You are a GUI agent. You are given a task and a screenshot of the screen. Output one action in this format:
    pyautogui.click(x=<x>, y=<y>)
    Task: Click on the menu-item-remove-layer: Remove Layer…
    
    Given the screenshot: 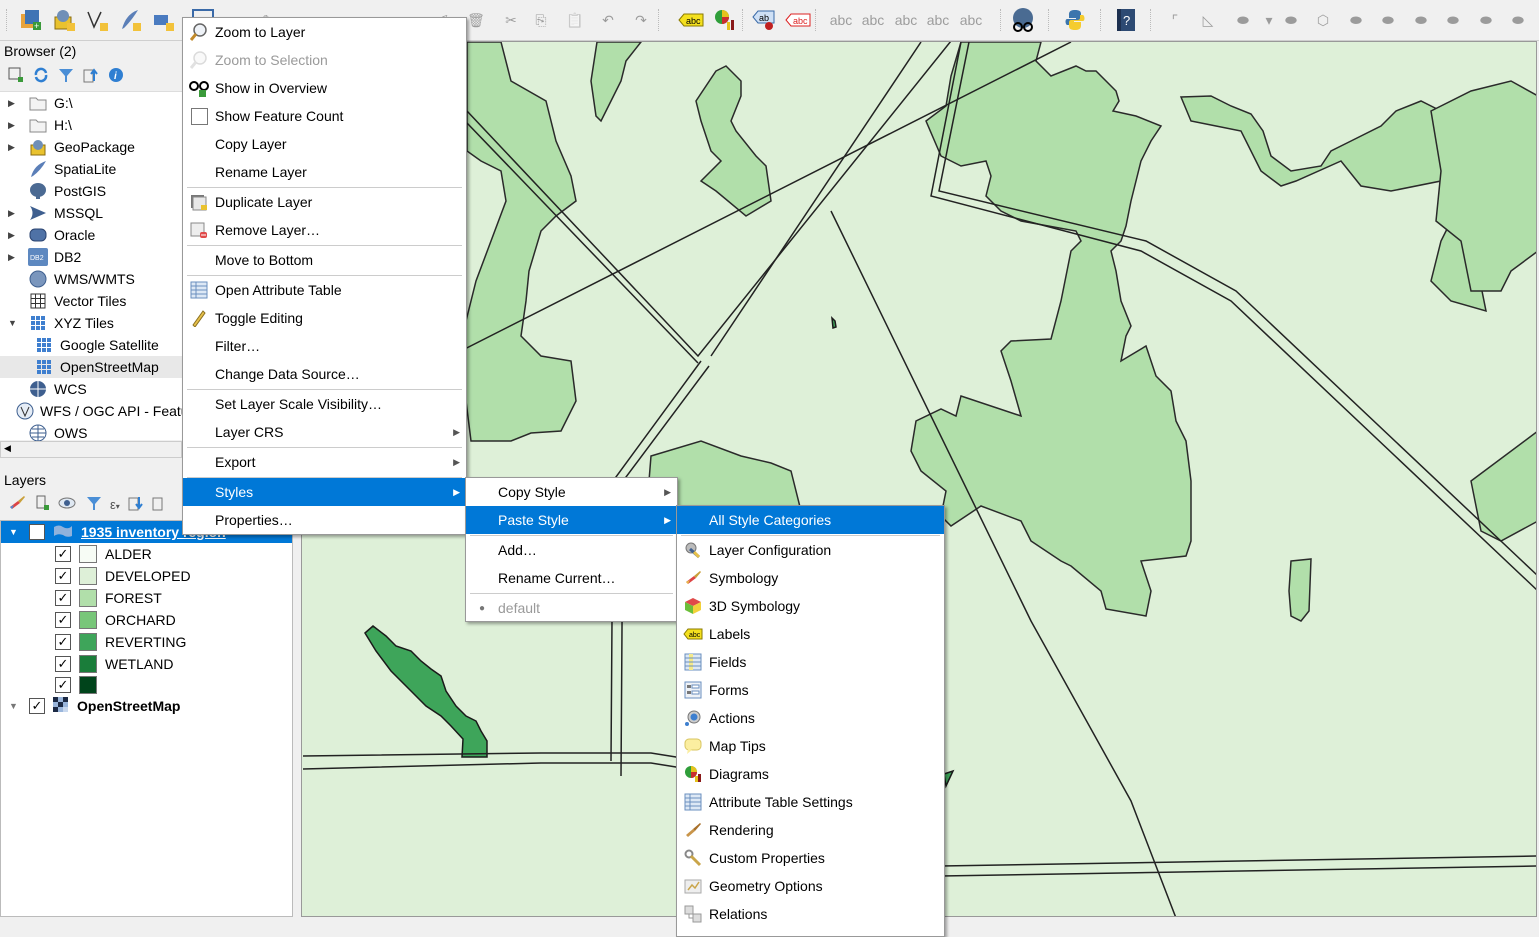 What is the action you would take?
    pyautogui.click(x=324, y=230)
    